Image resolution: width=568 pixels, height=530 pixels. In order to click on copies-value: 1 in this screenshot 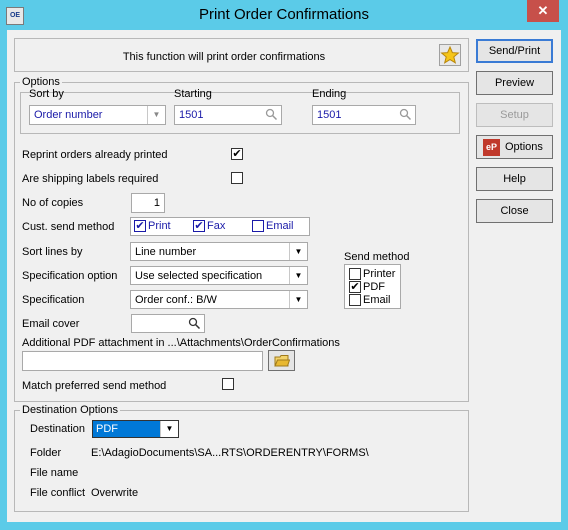, I will do `click(156, 203)`.